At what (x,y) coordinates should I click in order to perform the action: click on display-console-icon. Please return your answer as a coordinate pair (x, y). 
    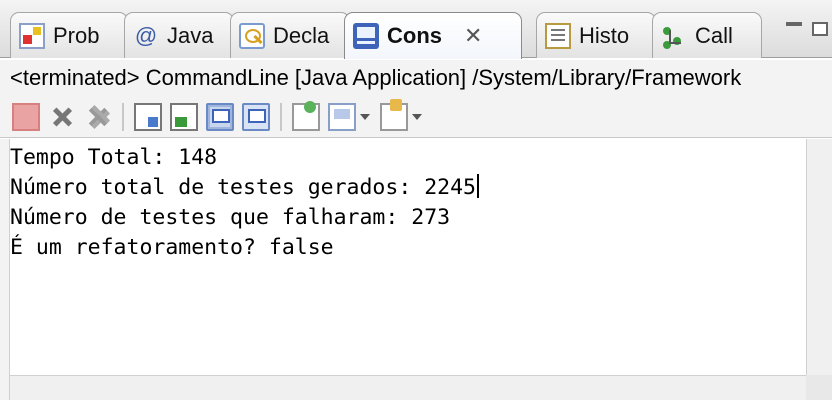
    Looking at the image, I should click on (342, 116).